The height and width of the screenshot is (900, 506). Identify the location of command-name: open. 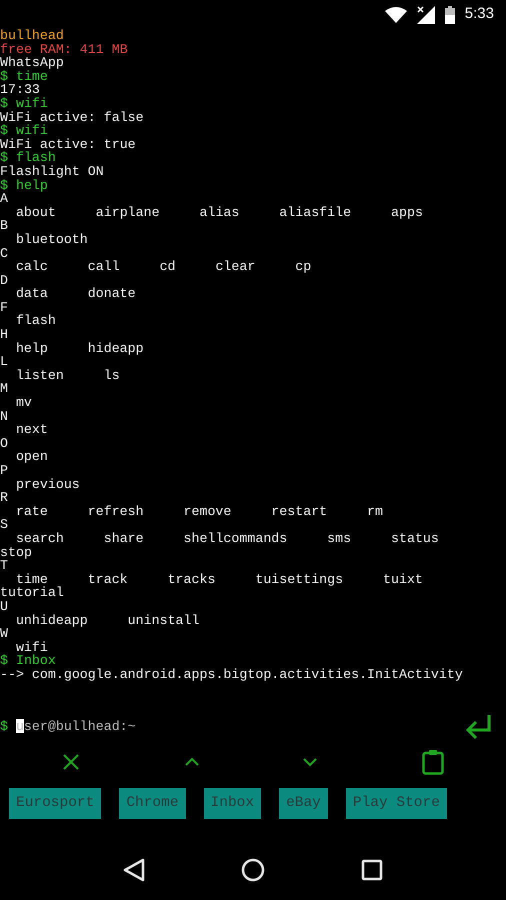
(32, 457).